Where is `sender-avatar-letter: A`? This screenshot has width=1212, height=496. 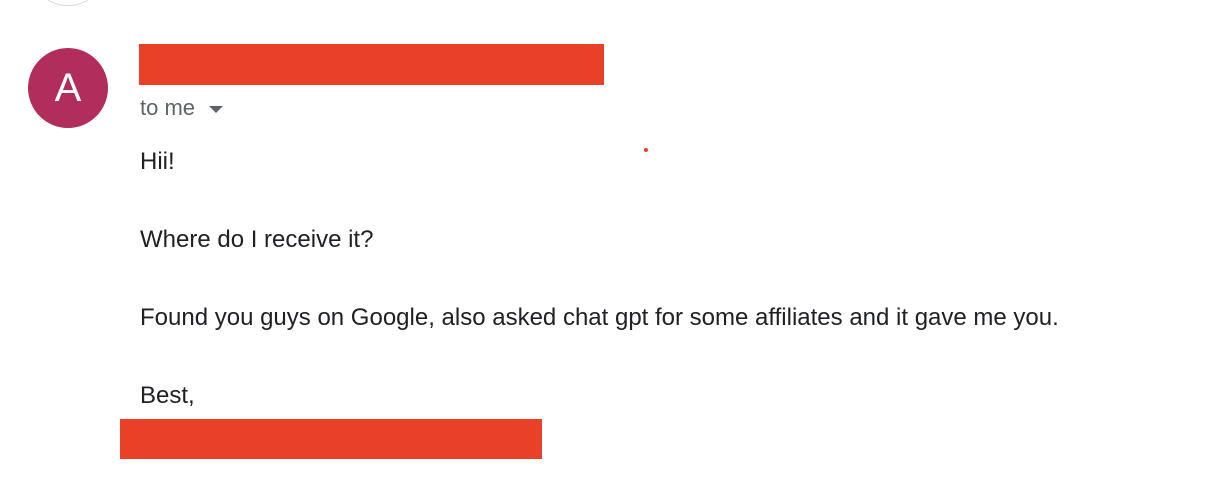
sender-avatar-letter: A is located at coordinates (68, 88).